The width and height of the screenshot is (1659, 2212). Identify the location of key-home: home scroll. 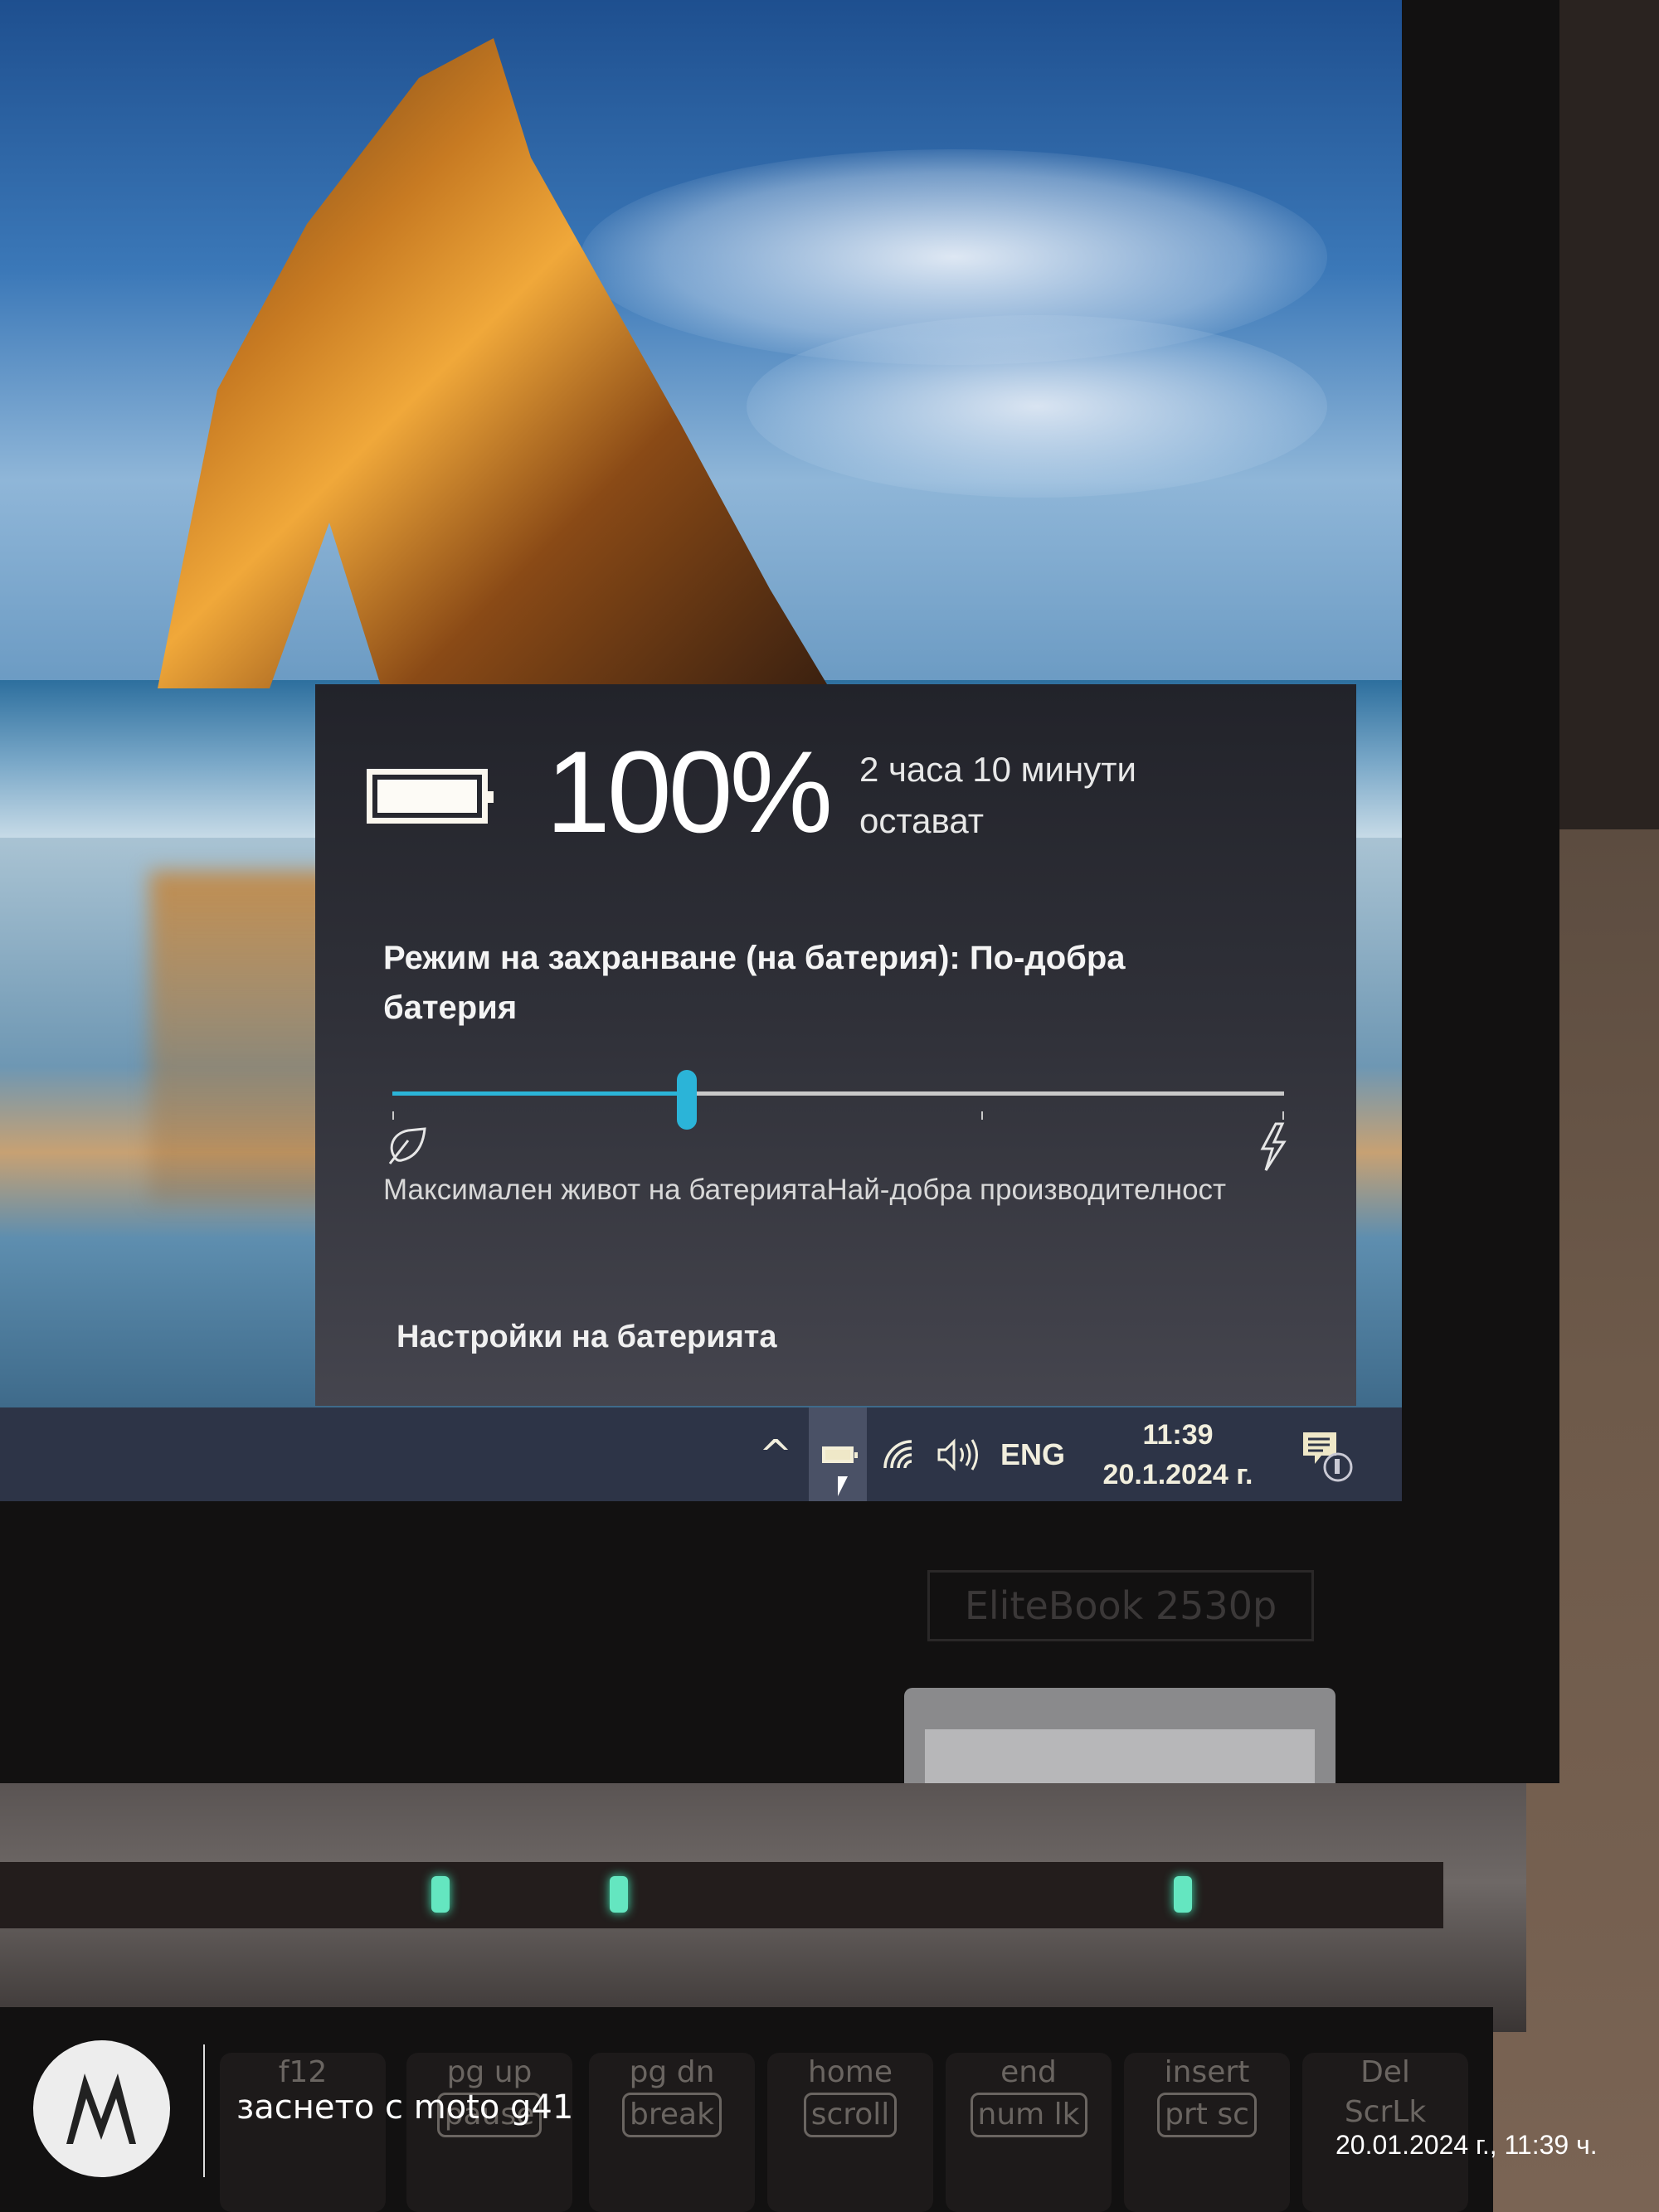
(850, 2132).